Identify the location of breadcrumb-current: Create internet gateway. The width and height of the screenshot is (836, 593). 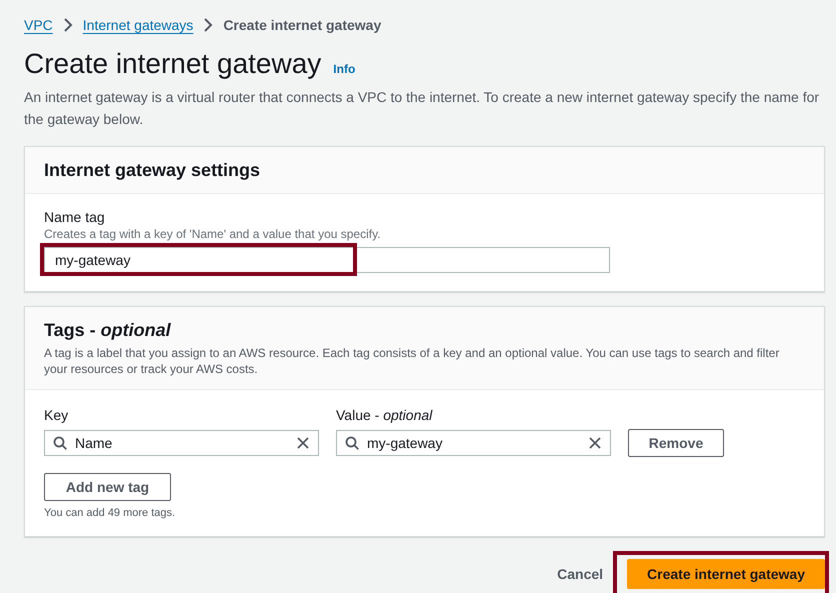
(302, 25).